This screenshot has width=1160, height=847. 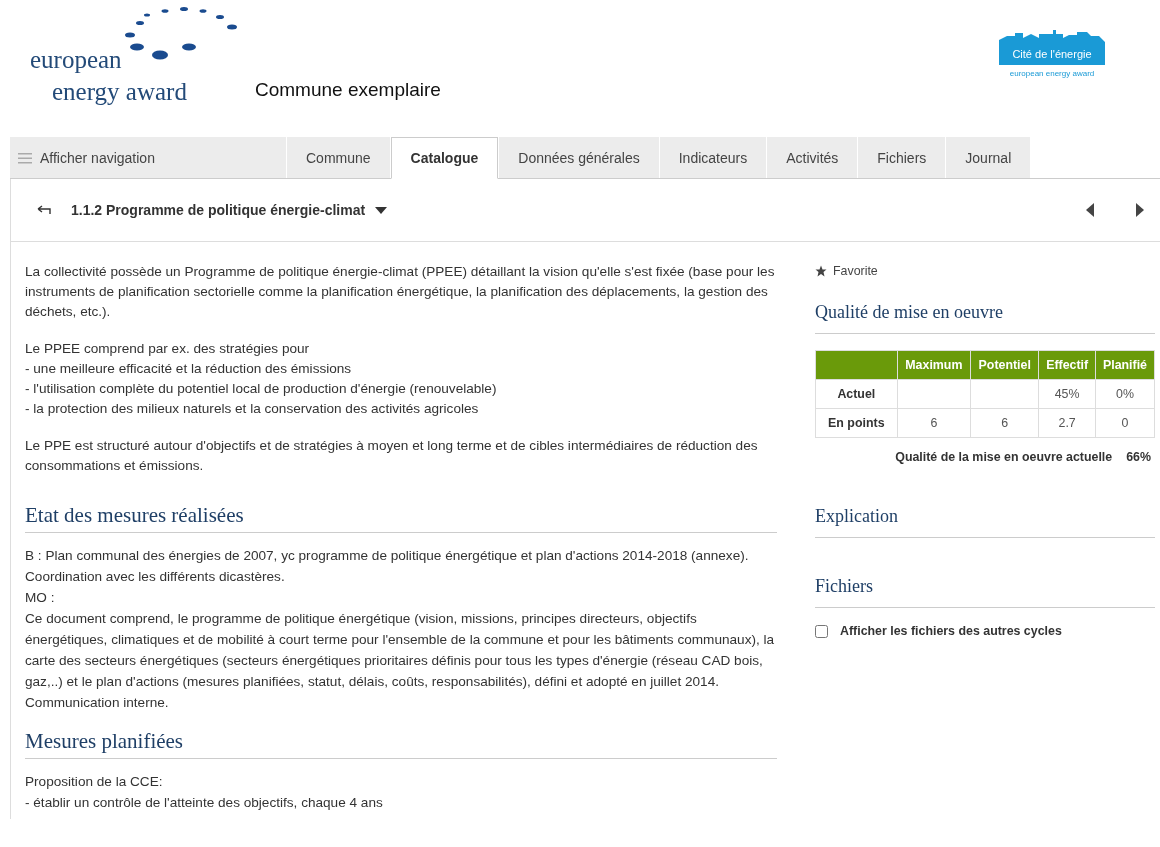 What do you see at coordinates (1067, 423) in the screenshot?
I see `table-cell: 2.7` at bounding box center [1067, 423].